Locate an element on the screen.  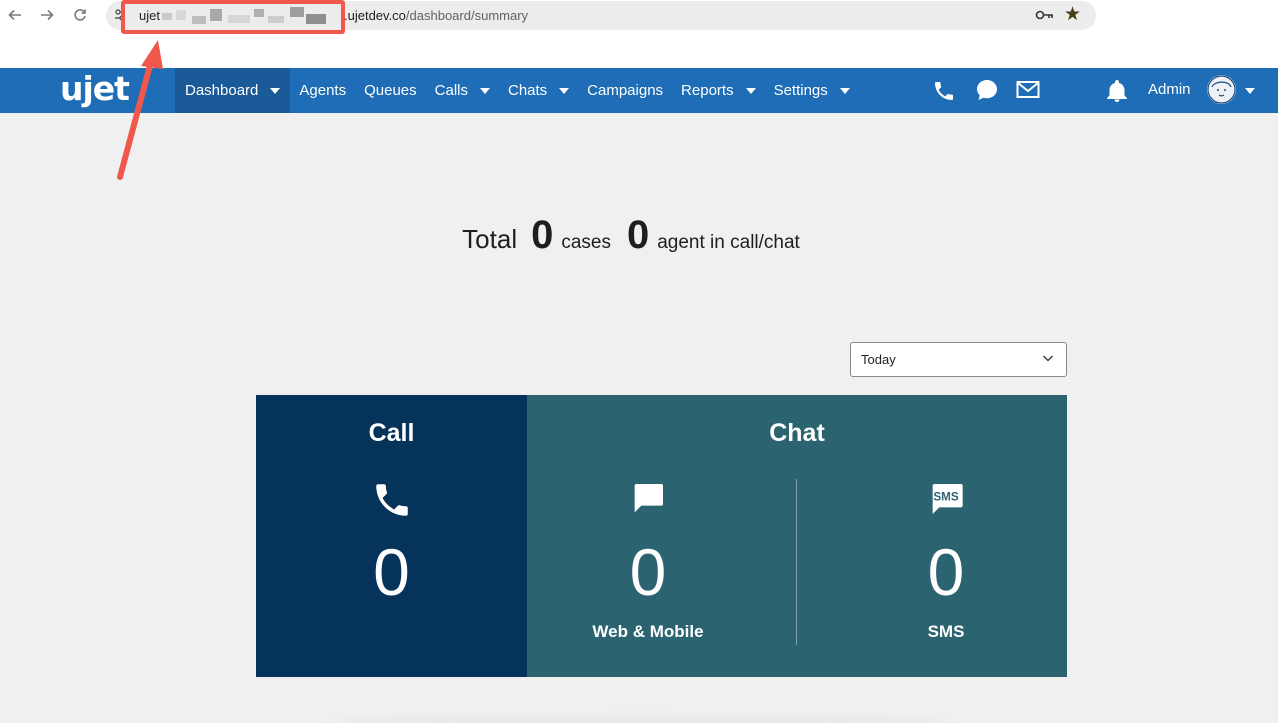
bell-icon is located at coordinates (1117, 91).